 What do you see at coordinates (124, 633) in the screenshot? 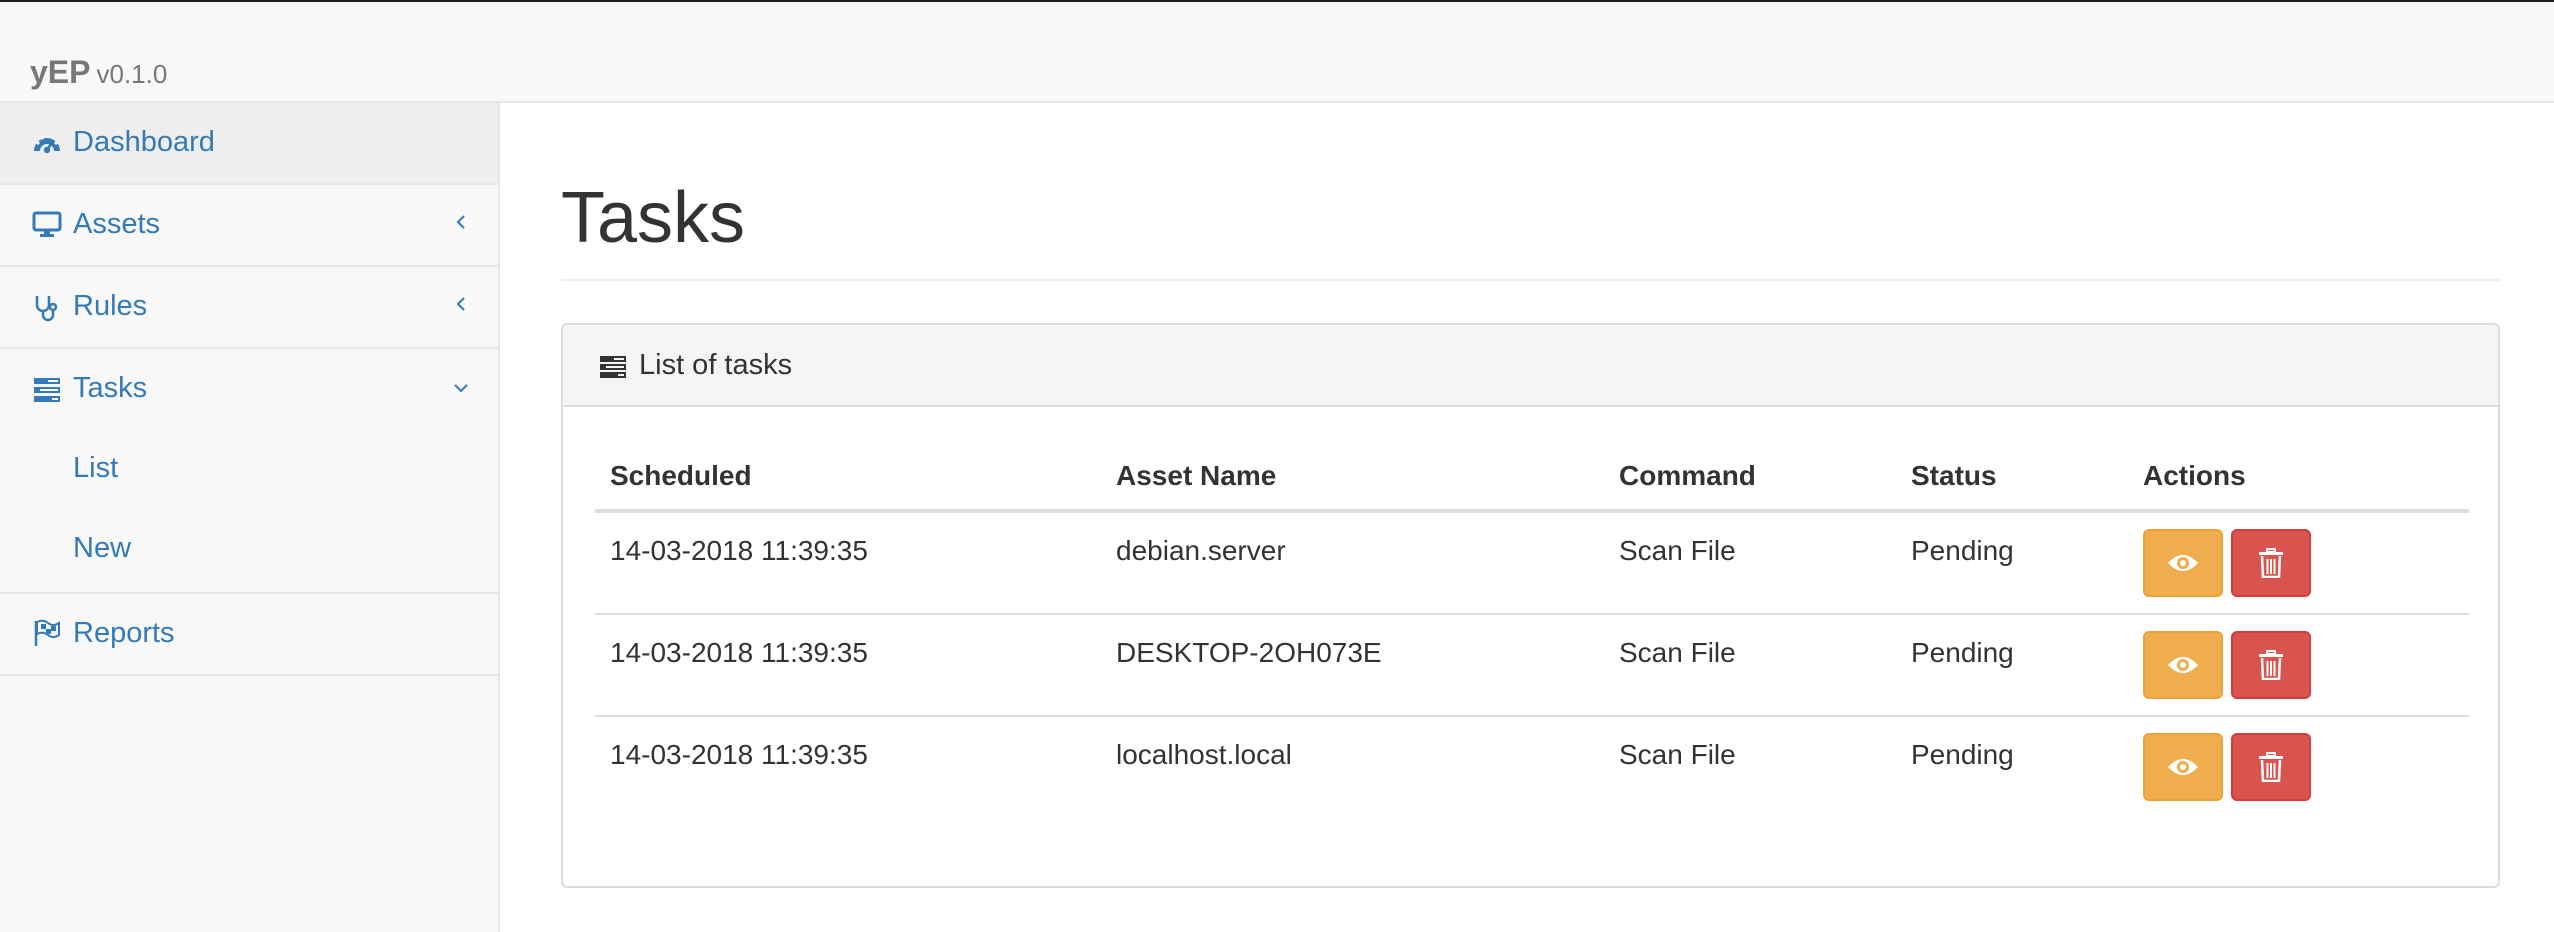
I see `sidebar-item-label: Reports` at bounding box center [124, 633].